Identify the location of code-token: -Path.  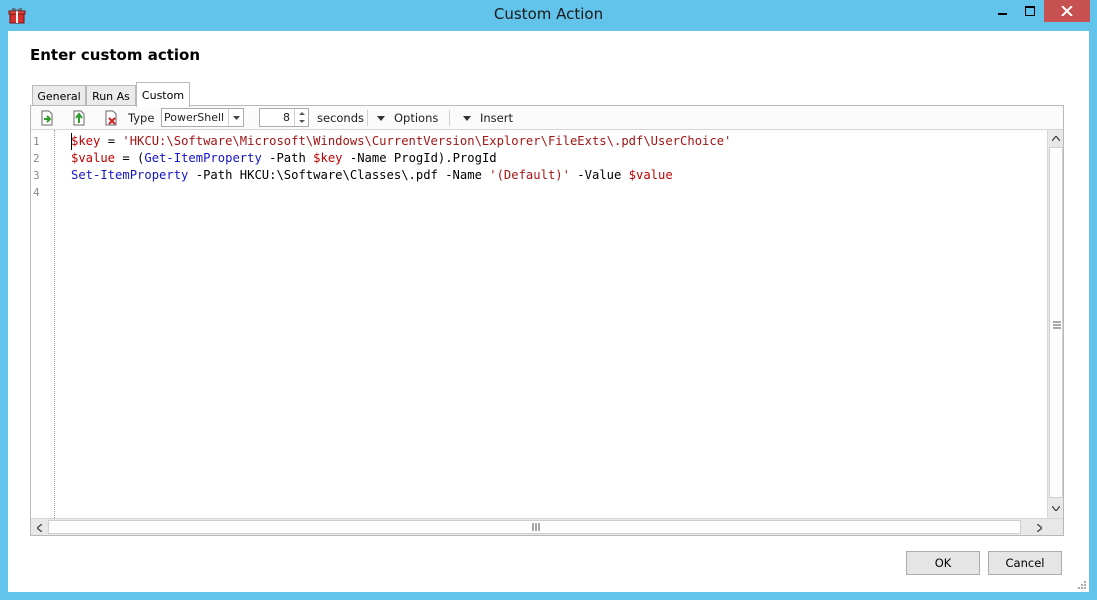
(287, 158).